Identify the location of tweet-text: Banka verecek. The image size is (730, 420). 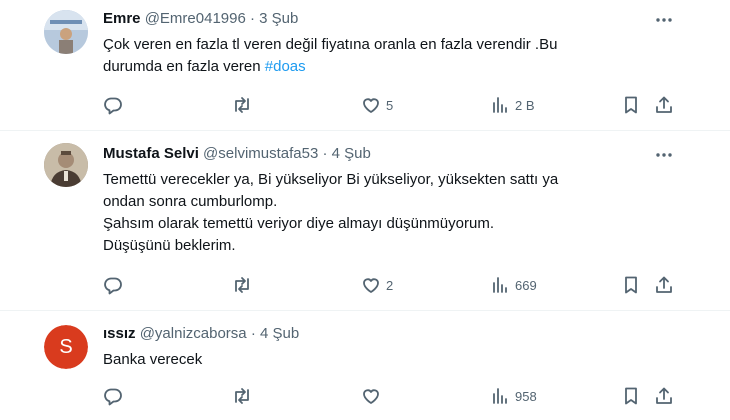
(373, 360).